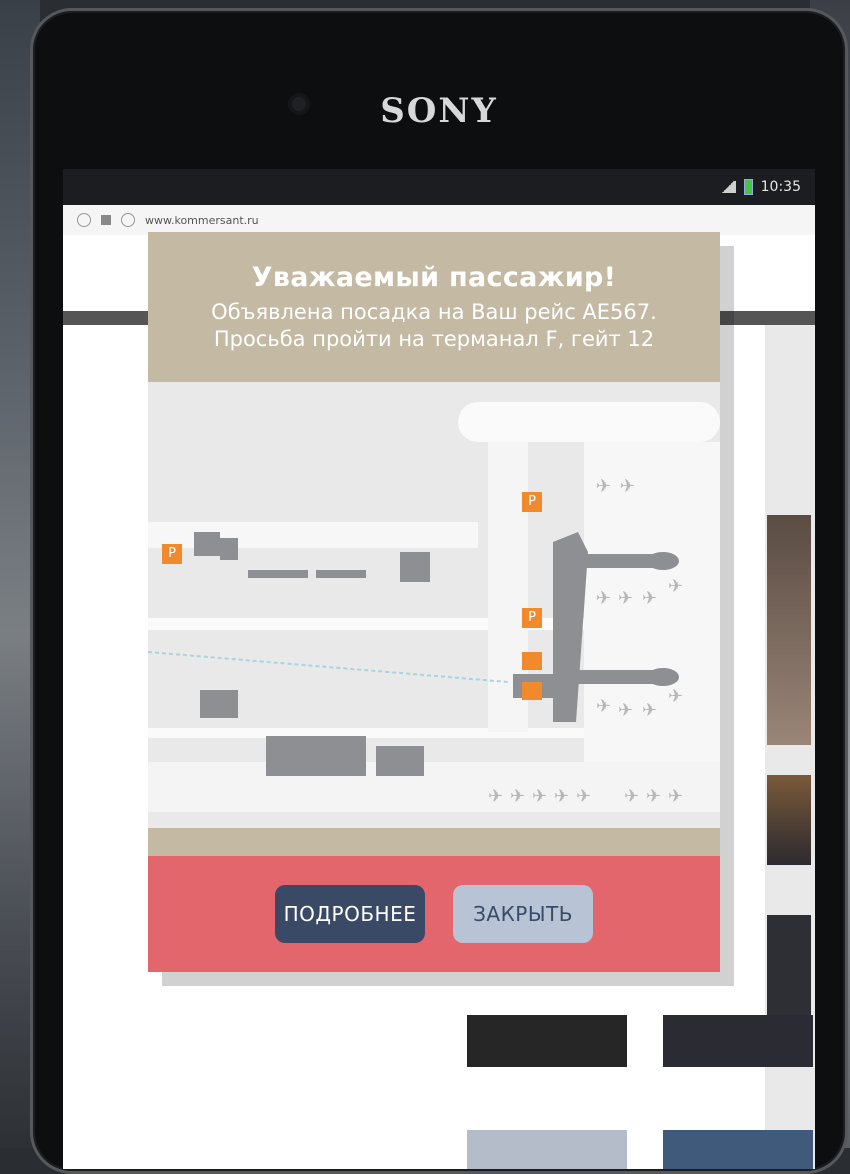 This screenshot has height=1174, width=850. What do you see at coordinates (434, 312) in the screenshot?
I see `modal-message-line1: Объявлена посадка на Ваш рейс AE567.` at bounding box center [434, 312].